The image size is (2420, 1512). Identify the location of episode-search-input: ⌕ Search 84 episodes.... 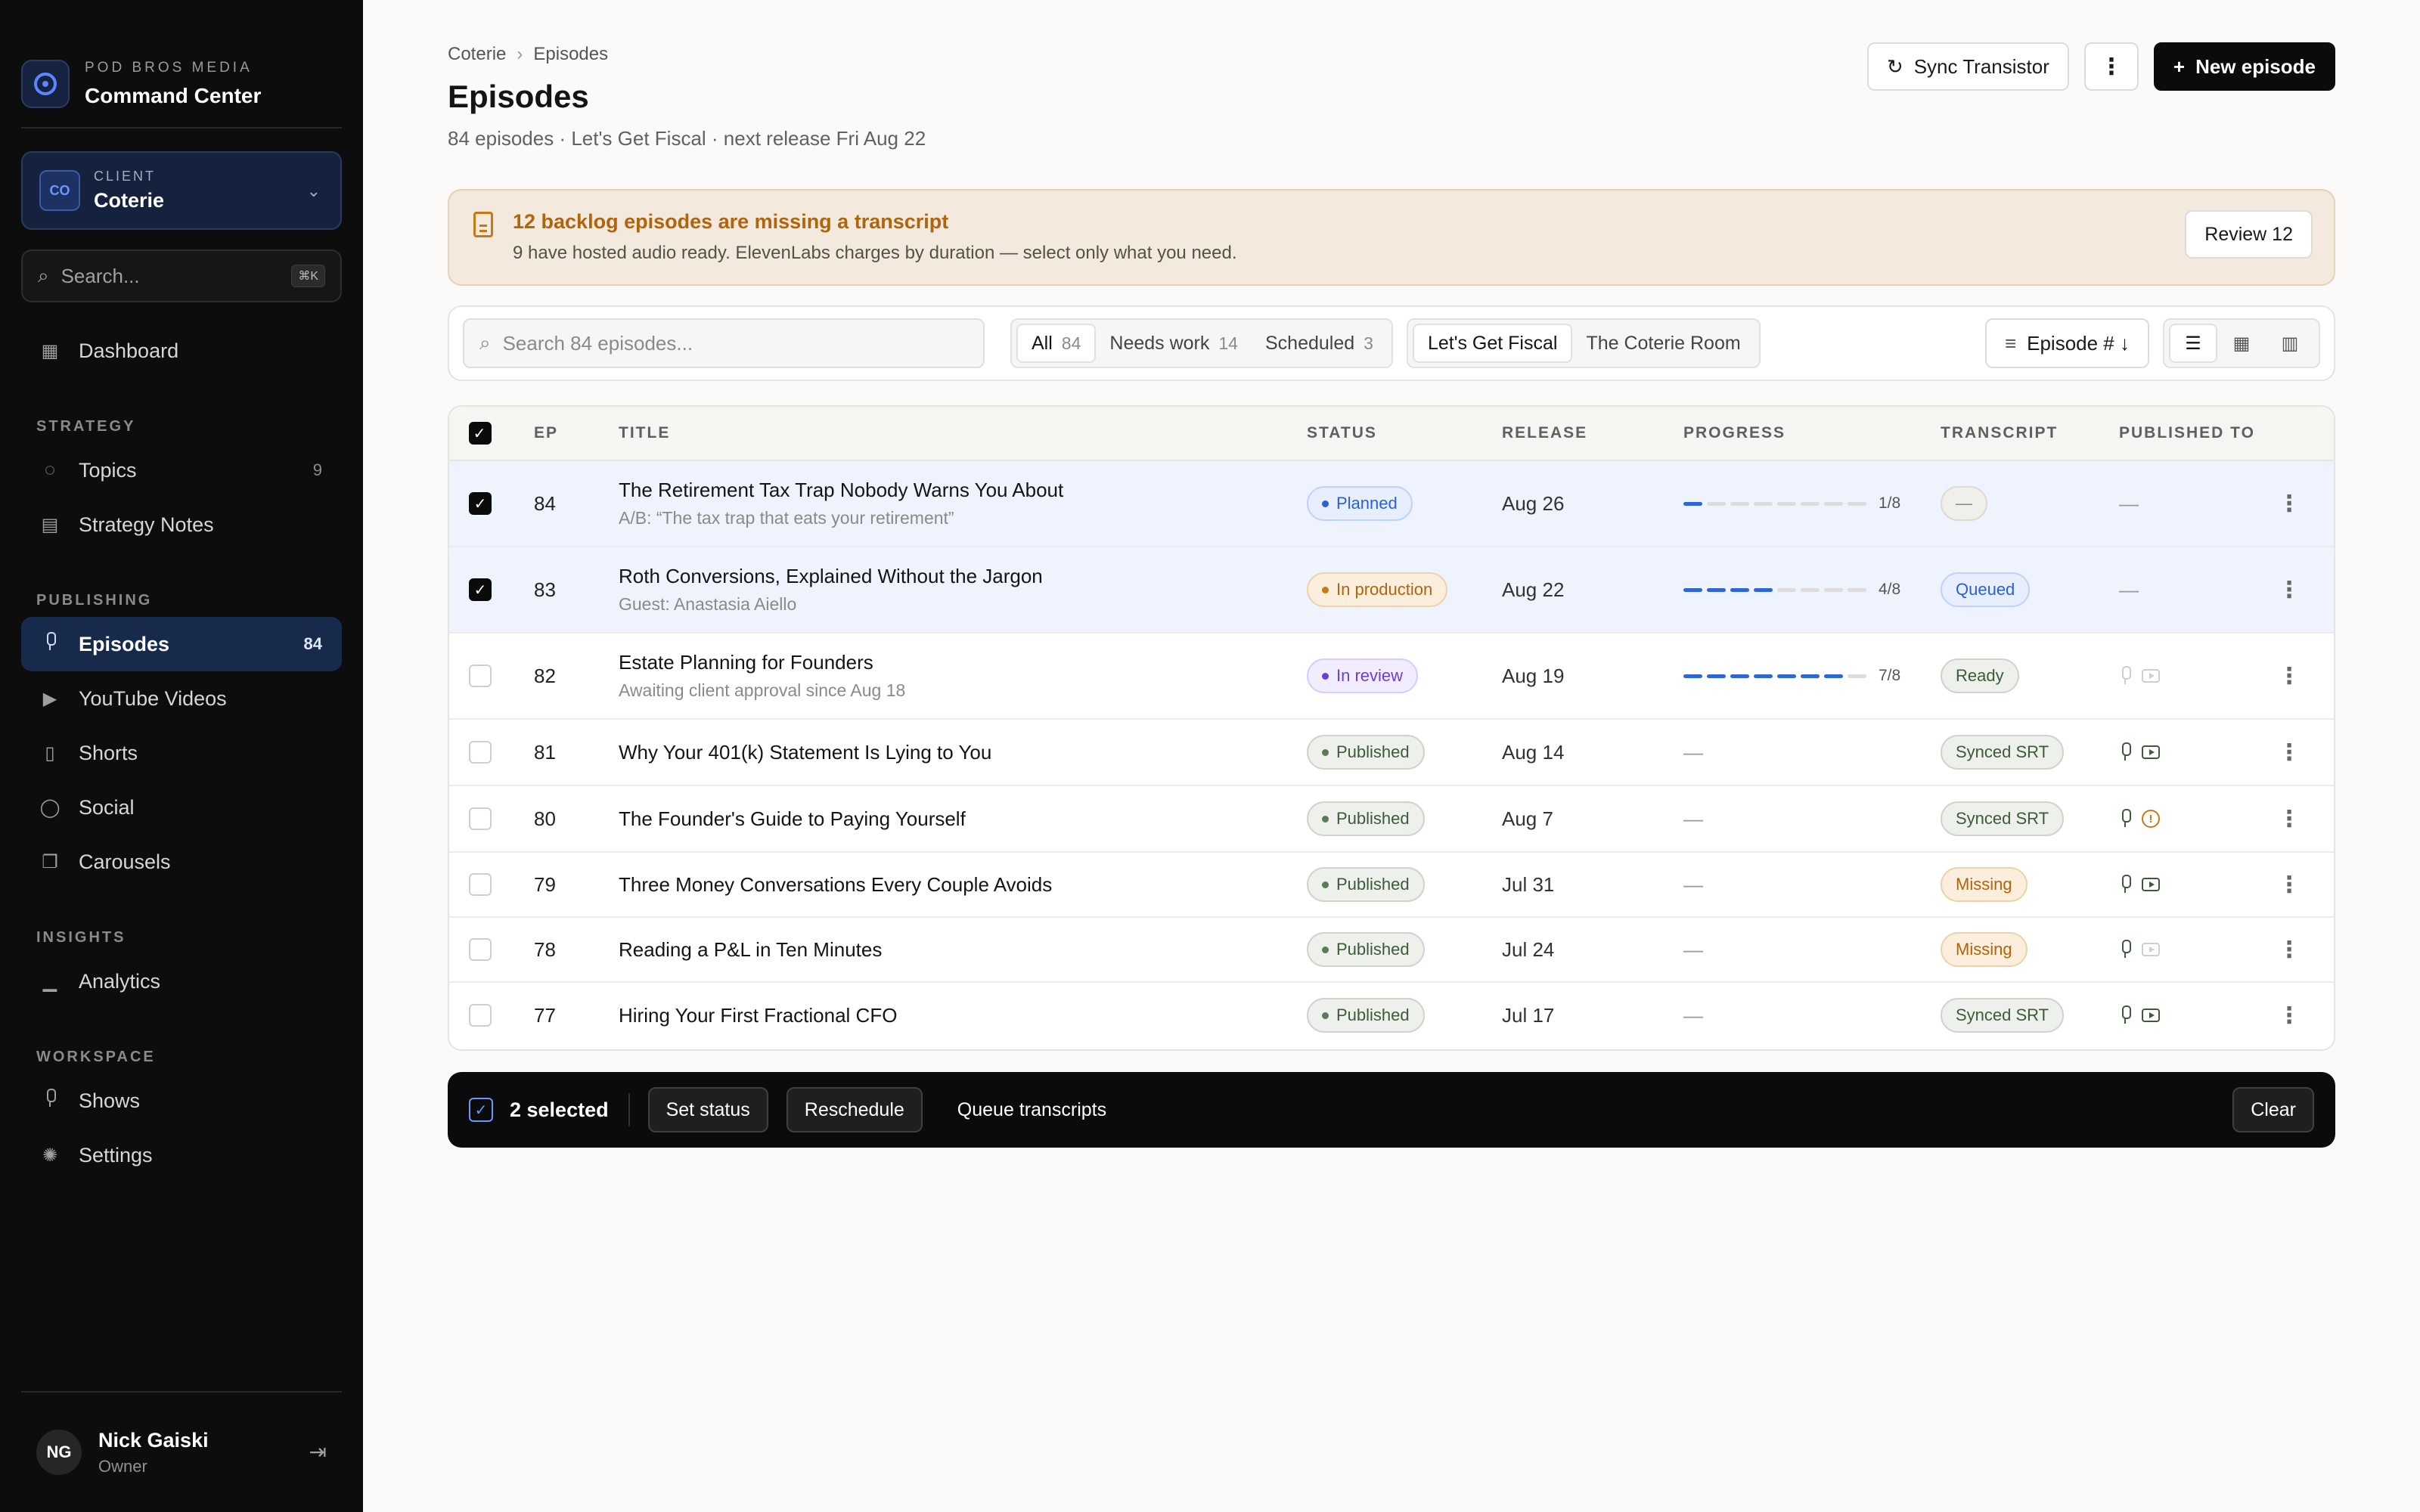
(724, 343).